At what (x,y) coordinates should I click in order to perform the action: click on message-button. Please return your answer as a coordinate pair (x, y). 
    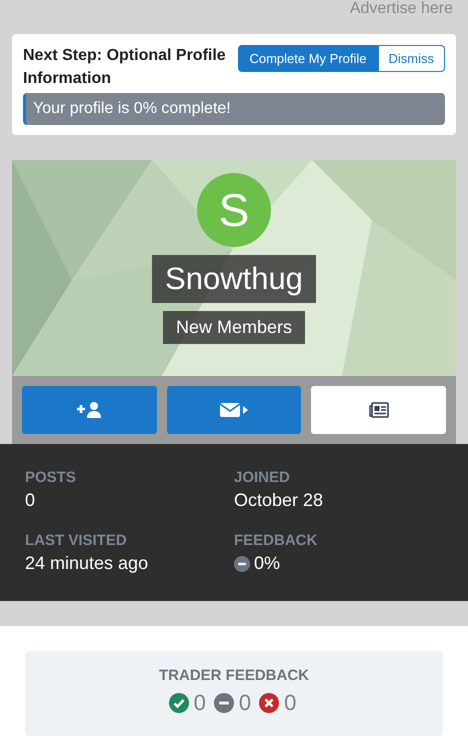
    Looking at the image, I should click on (234, 410).